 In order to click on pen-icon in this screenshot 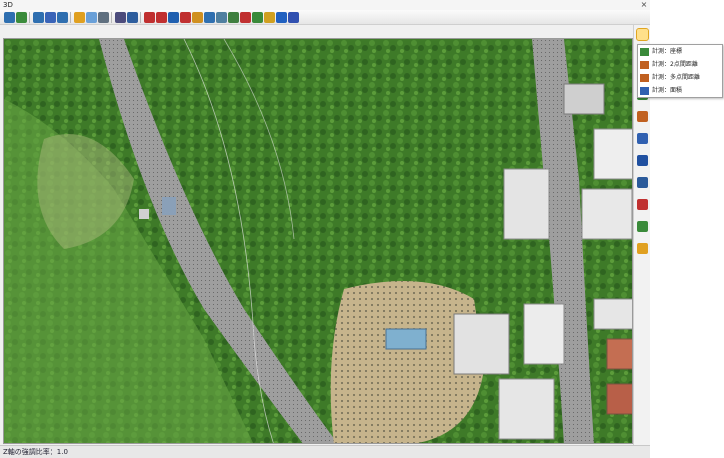, I will do `click(642, 204)`.